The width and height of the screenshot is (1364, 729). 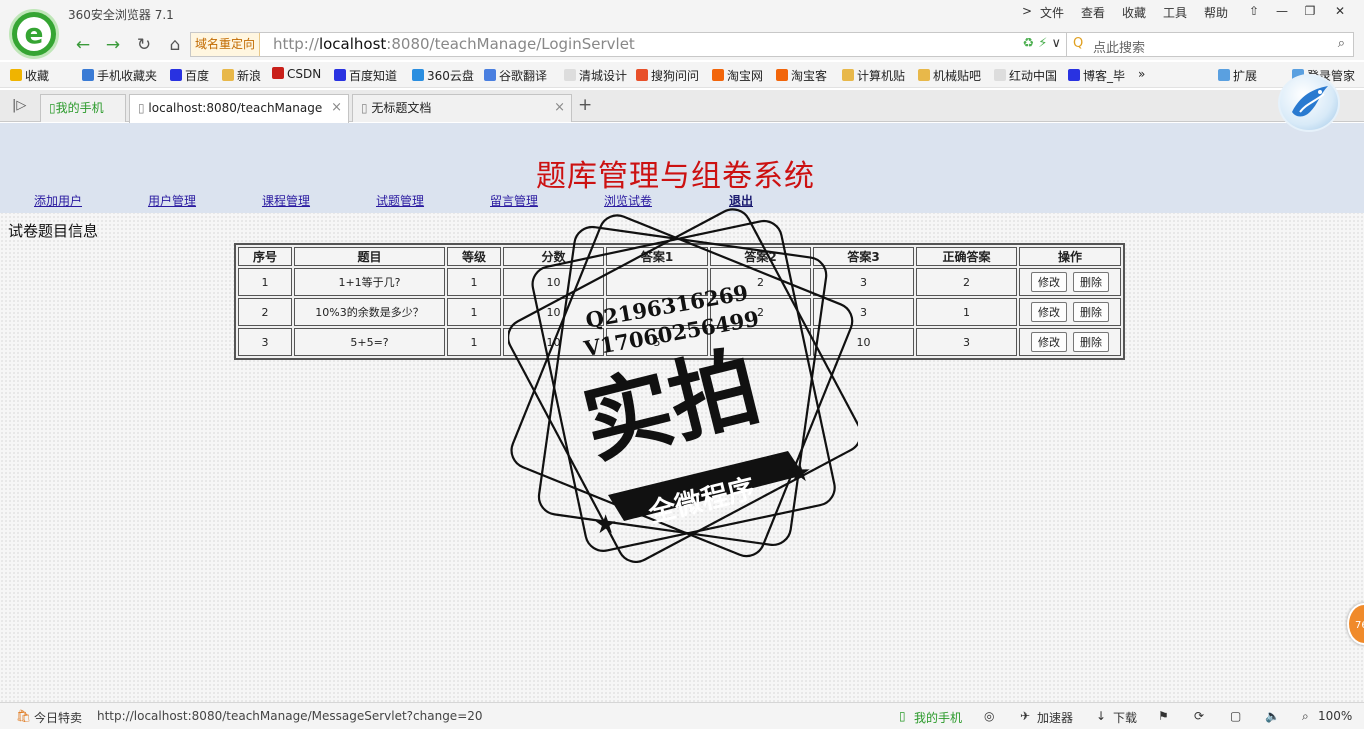 I want to click on nav-browse-papers: 浏览试卷, so click(x=628, y=200).